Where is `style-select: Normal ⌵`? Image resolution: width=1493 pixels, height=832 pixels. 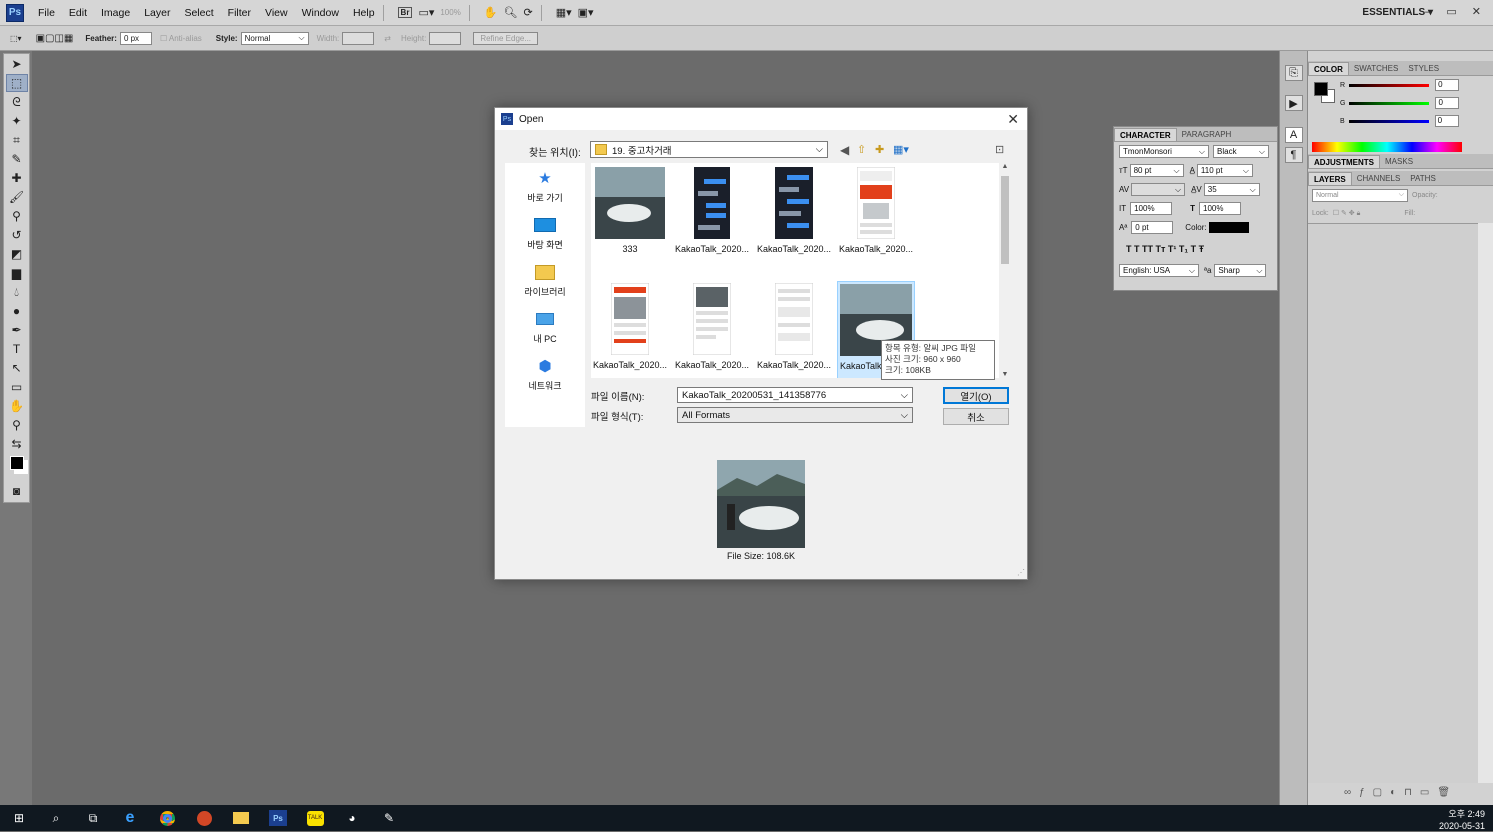
style-select: Normal ⌵ is located at coordinates (274, 38).